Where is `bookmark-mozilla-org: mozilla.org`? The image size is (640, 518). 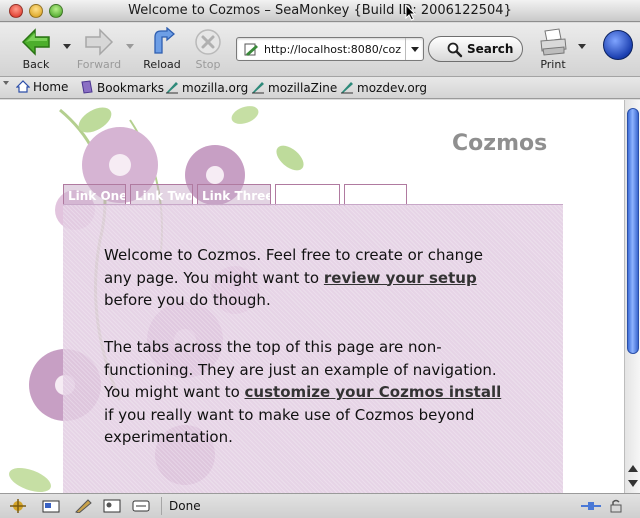
bookmark-mozilla-org: mozilla.org is located at coordinates (206, 87).